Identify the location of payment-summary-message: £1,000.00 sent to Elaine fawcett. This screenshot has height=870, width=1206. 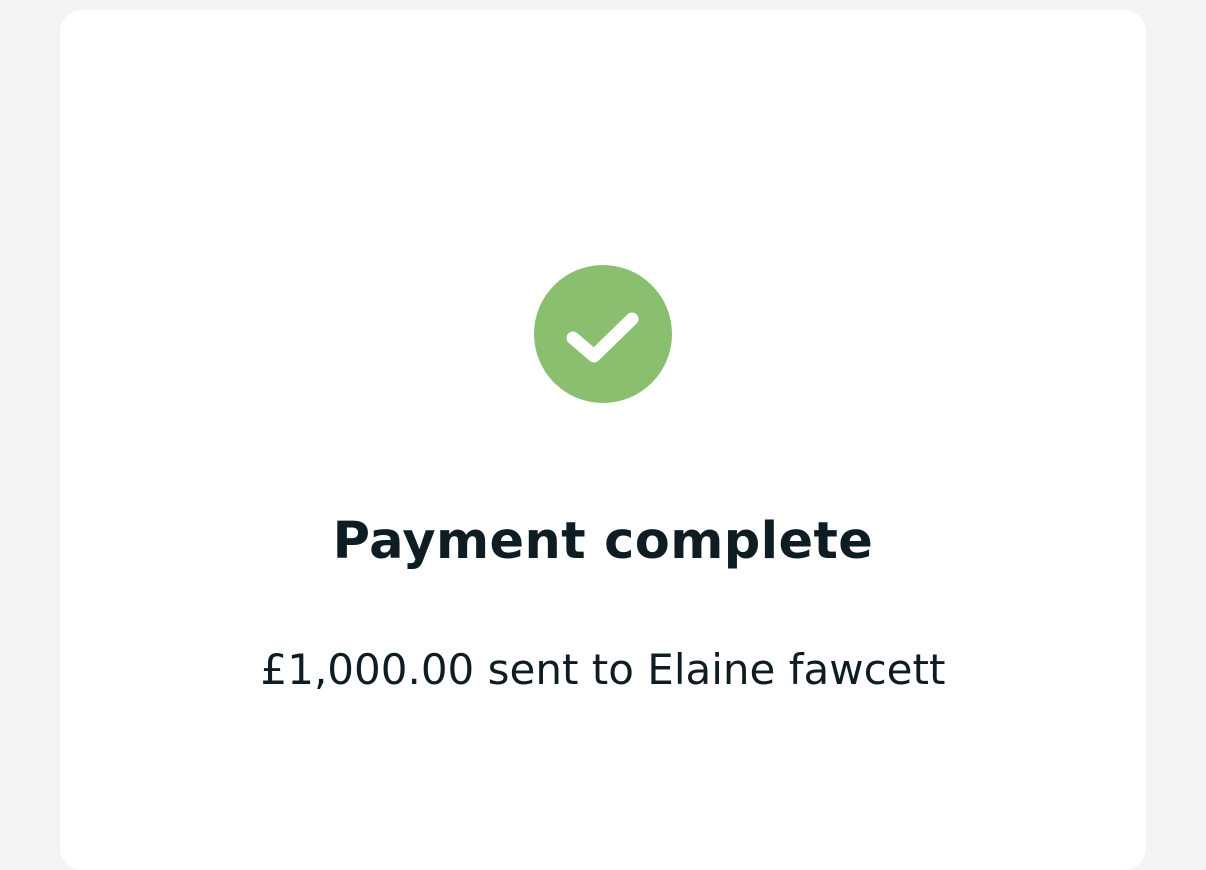
(603, 669).